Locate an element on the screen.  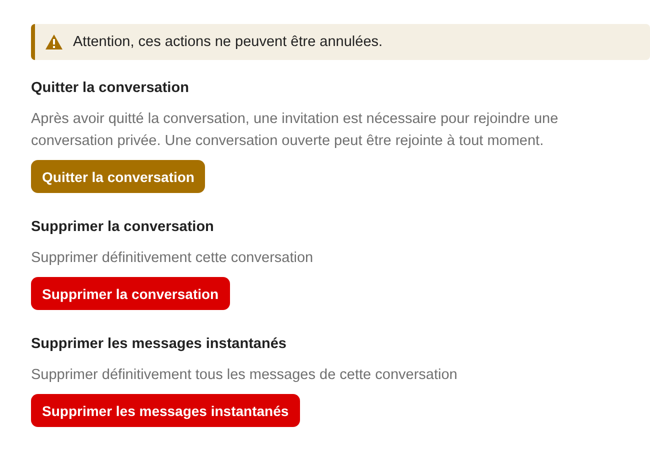
delete-button: Supprimer les messages instantanés is located at coordinates (165, 410).